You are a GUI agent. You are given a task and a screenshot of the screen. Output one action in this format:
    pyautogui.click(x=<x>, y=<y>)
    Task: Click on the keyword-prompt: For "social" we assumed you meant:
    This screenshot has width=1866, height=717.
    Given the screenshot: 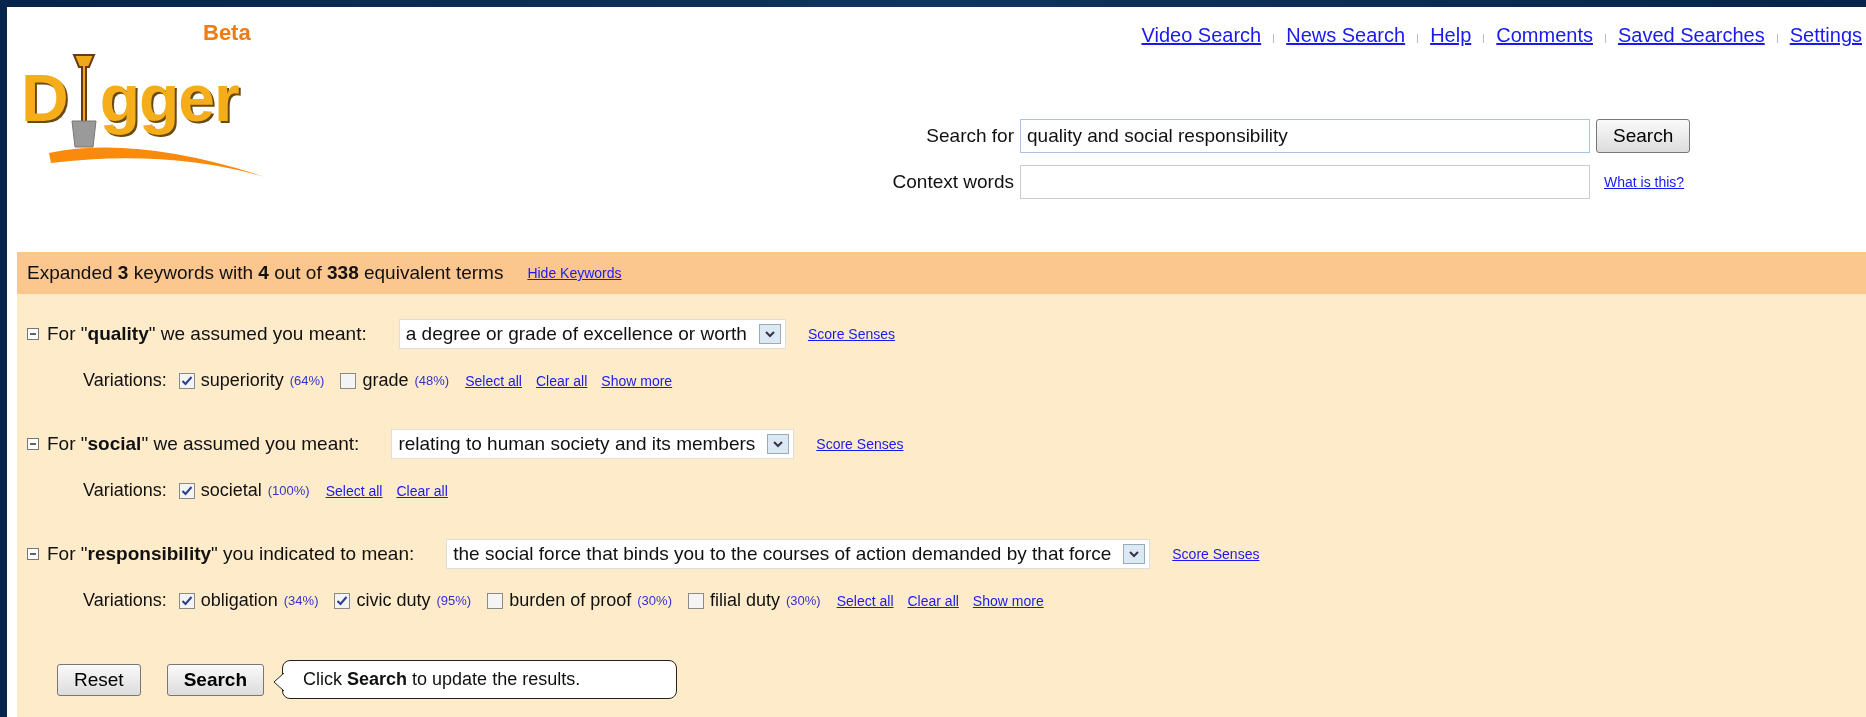 What is the action you would take?
    pyautogui.click(x=203, y=443)
    